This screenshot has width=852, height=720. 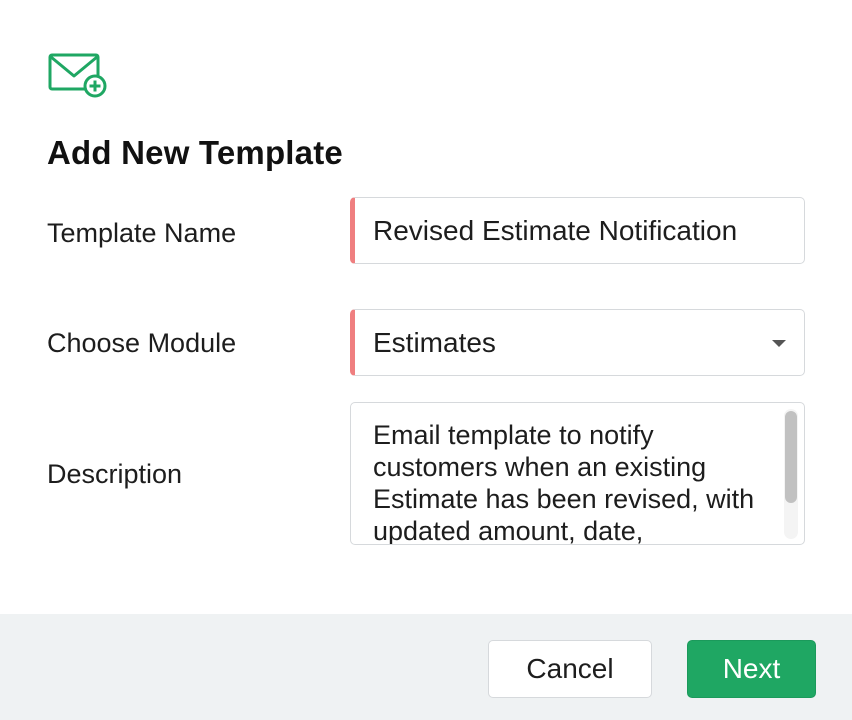 What do you see at coordinates (142, 233) in the screenshot?
I see `template-name-label: Template Name` at bounding box center [142, 233].